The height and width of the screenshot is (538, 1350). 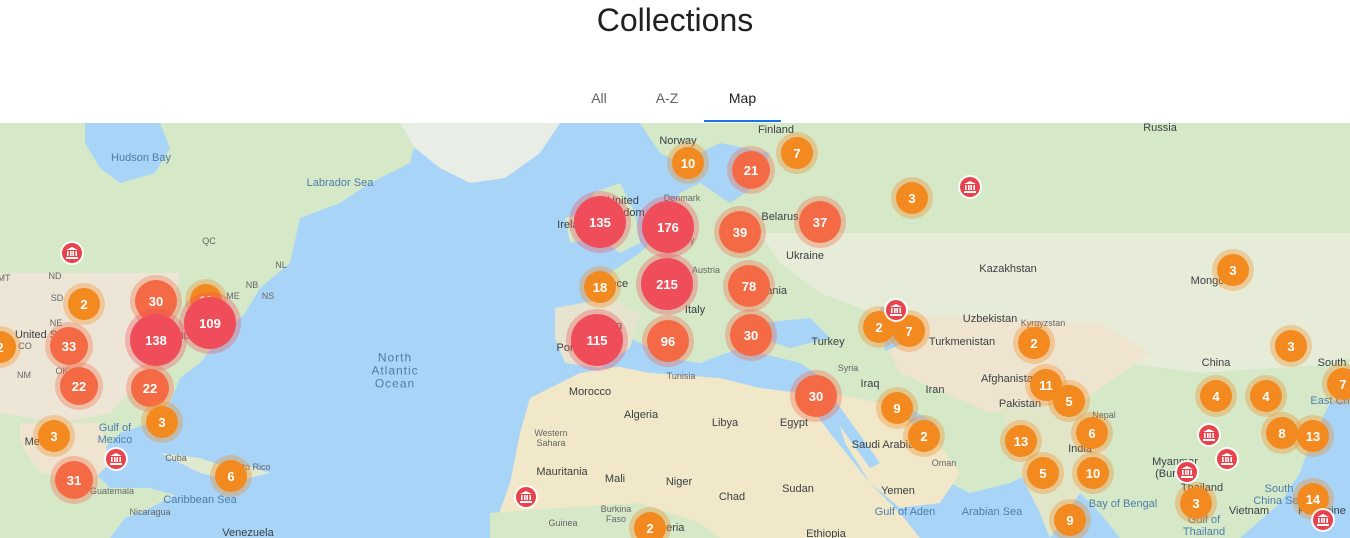 What do you see at coordinates (1282, 433) in the screenshot?
I see `map-cluster-marker: 8` at bounding box center [1282, 433].